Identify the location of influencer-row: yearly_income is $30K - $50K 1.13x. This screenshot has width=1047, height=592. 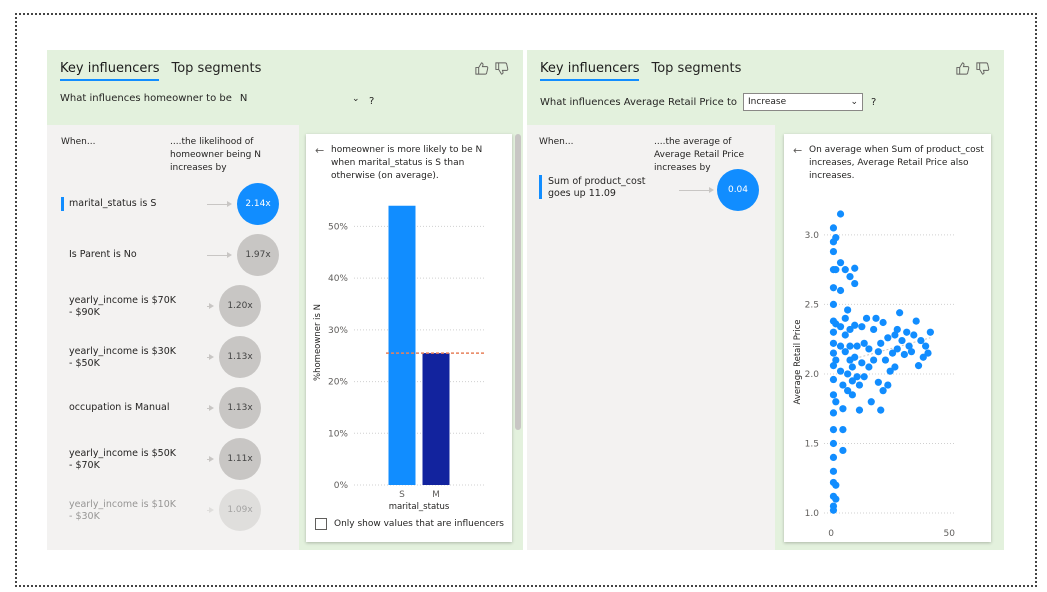
(167, 357).